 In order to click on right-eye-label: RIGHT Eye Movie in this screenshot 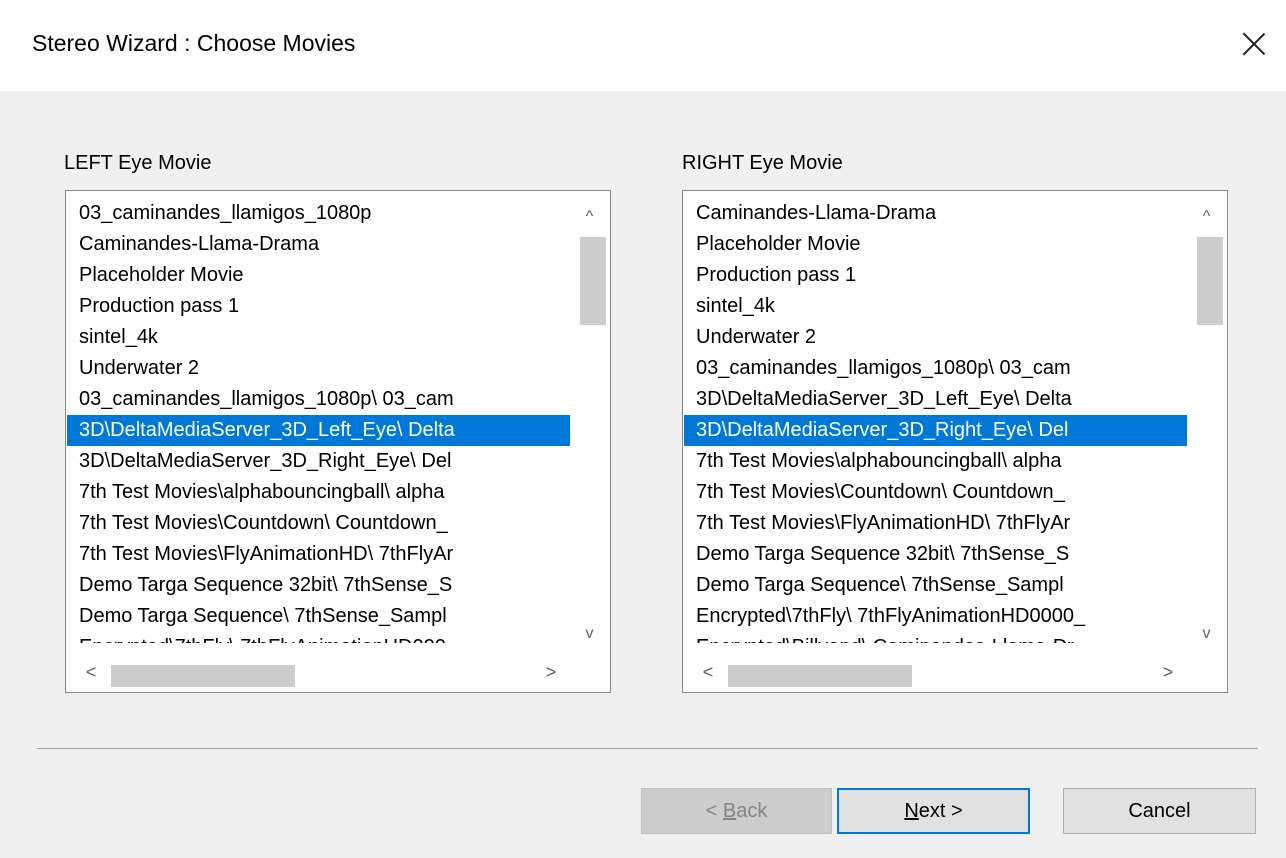, I will do `click(762, 163)`.